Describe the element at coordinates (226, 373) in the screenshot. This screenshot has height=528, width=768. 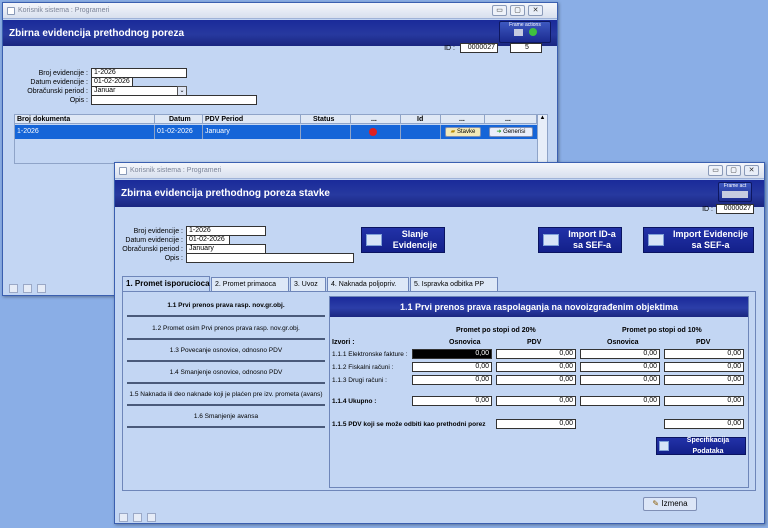
I see `nav-item-1-4: 1.4 Smanjenje osnovice, odnosno PDV` at that location.